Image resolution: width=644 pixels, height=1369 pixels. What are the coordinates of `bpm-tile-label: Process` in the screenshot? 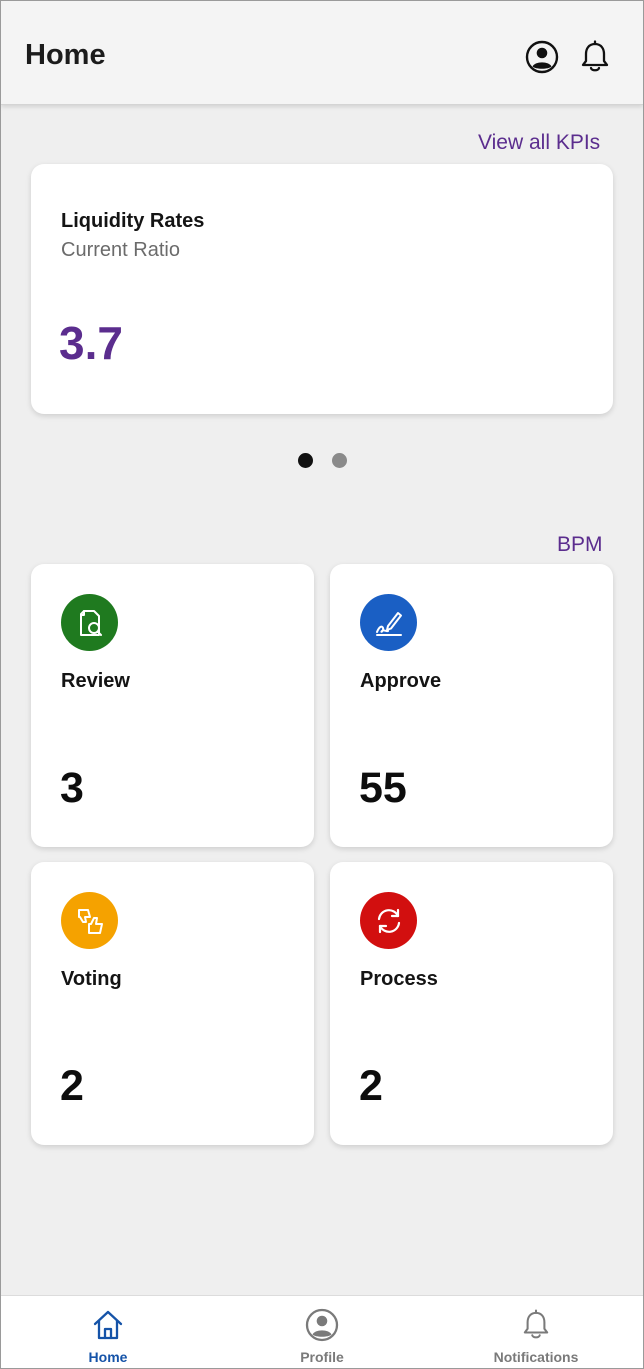 It's located at (399, 979).